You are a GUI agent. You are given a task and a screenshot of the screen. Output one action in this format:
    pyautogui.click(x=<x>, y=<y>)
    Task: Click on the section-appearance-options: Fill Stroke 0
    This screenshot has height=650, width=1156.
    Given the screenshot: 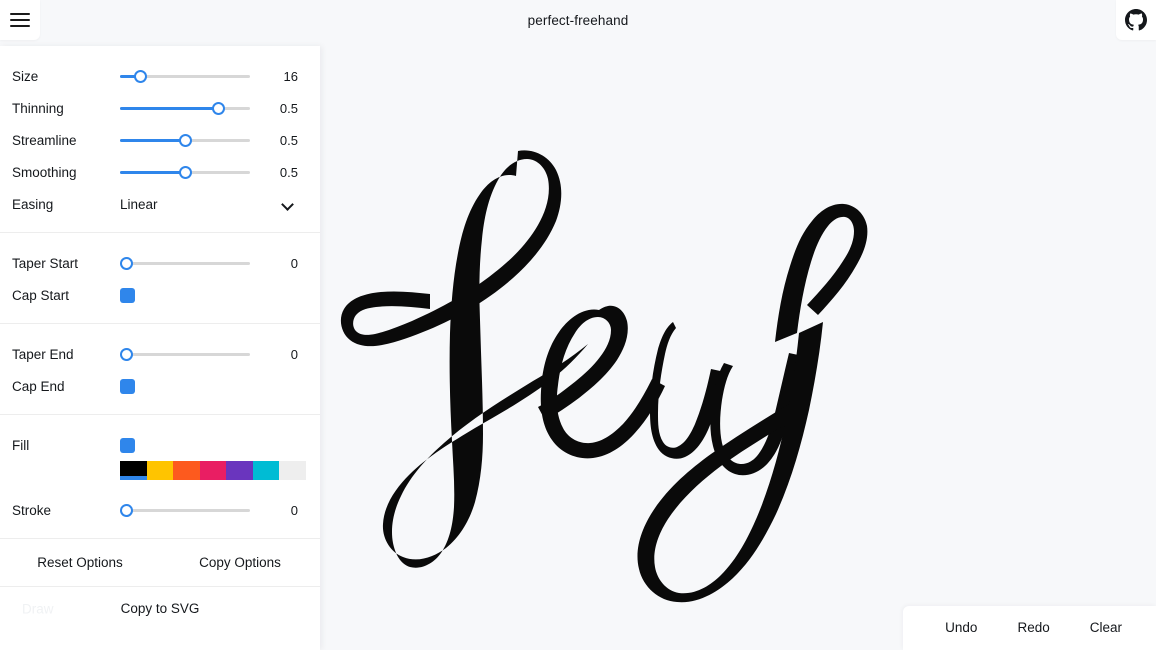 What is the action you would take?
    pyautogui.click(x=160, y=476)
    